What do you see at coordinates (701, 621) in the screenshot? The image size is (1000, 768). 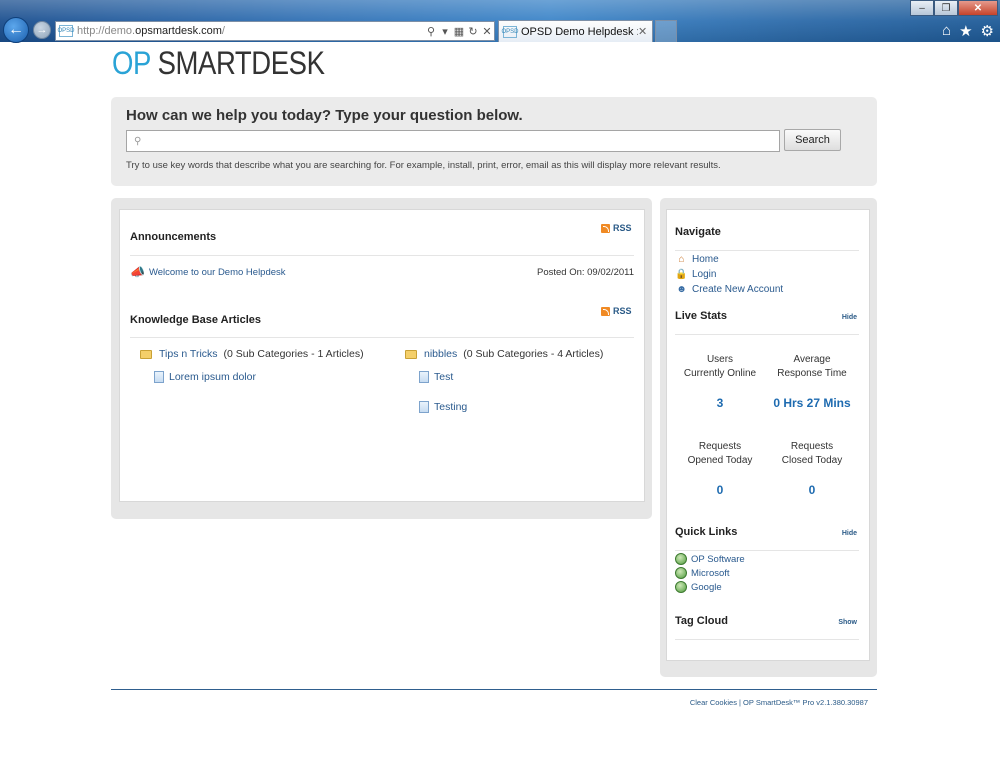 I see `tag-cloud-title: Tag Cloud` at bounding box center [701, 621].